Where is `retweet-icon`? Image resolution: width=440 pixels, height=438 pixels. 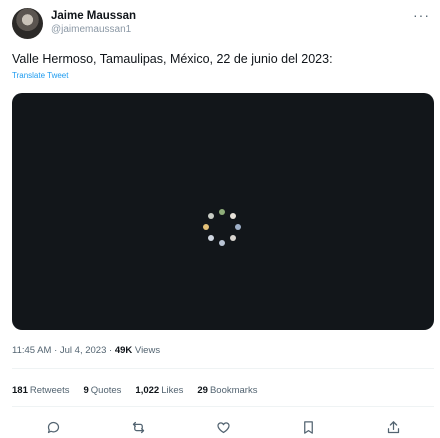
retweet-icon is located at coordinates (138, 427).